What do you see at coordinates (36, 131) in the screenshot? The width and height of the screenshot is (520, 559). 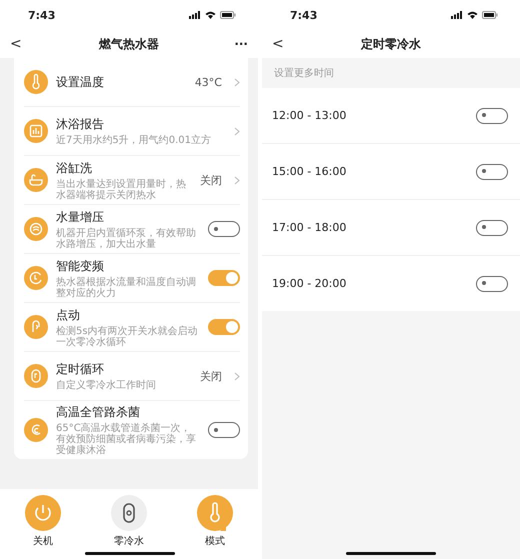 I see `chart-icon` at bounding box center [36, 131].